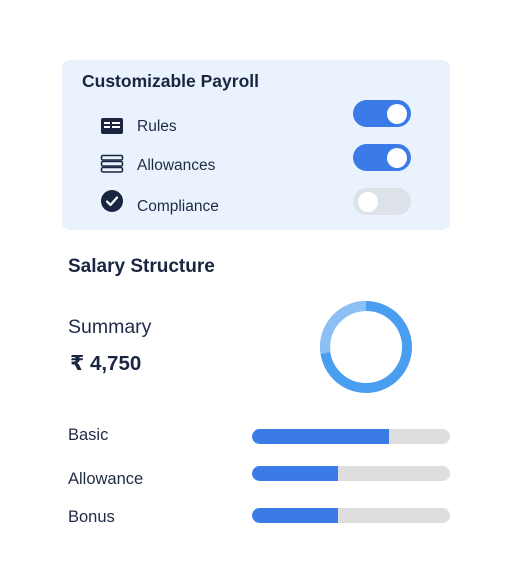  Describe the element at coordinates (106, 479) in the screenshot. I see `allowance-label: Allowance` at that location.